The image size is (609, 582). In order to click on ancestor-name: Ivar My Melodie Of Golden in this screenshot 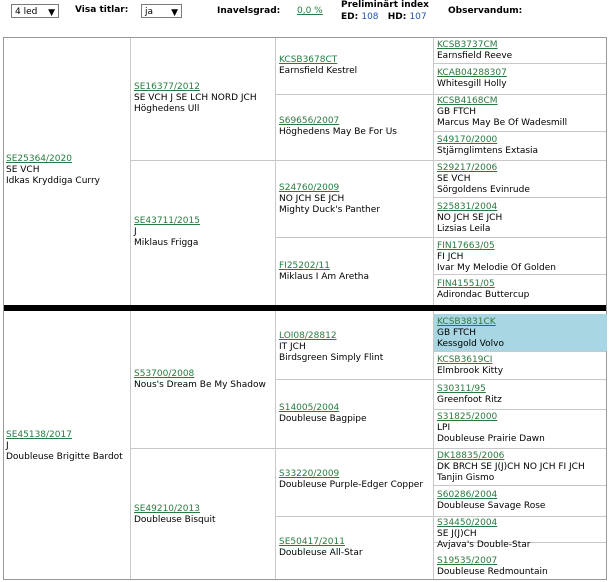, I will do `click(496, 268)`.